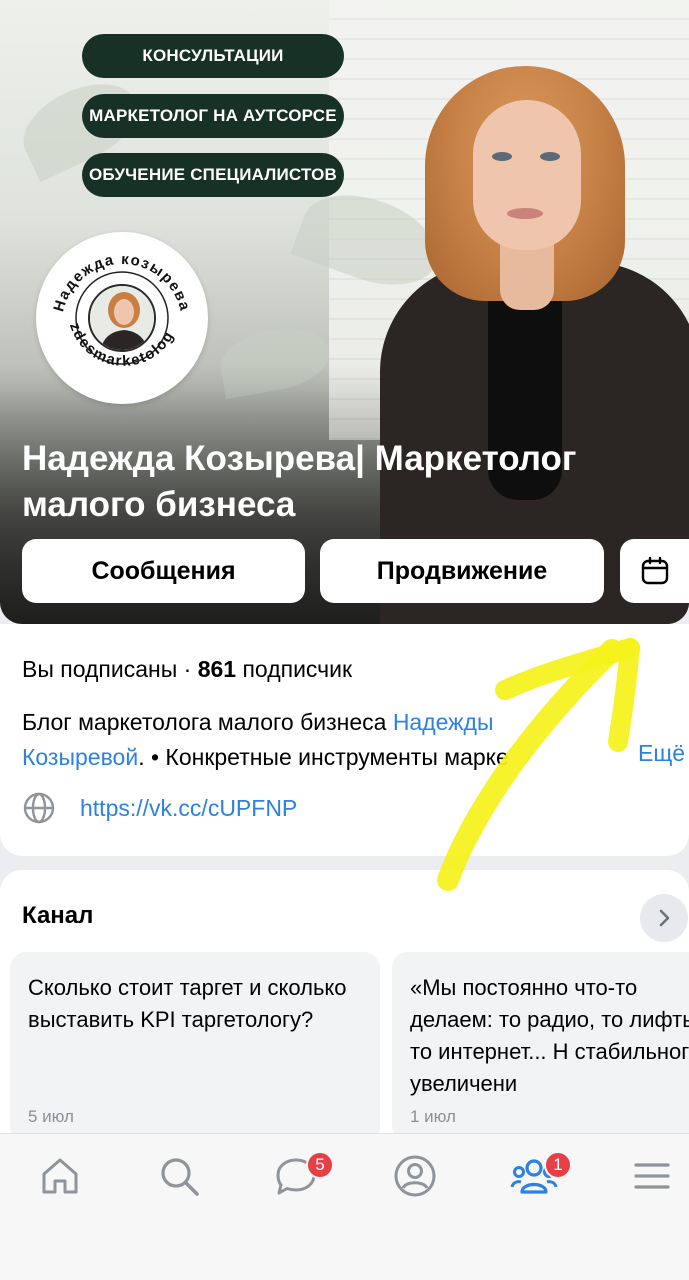 This screenshot has height=1280, width=689. I want to click on tab-profile, so click(415, 1176).